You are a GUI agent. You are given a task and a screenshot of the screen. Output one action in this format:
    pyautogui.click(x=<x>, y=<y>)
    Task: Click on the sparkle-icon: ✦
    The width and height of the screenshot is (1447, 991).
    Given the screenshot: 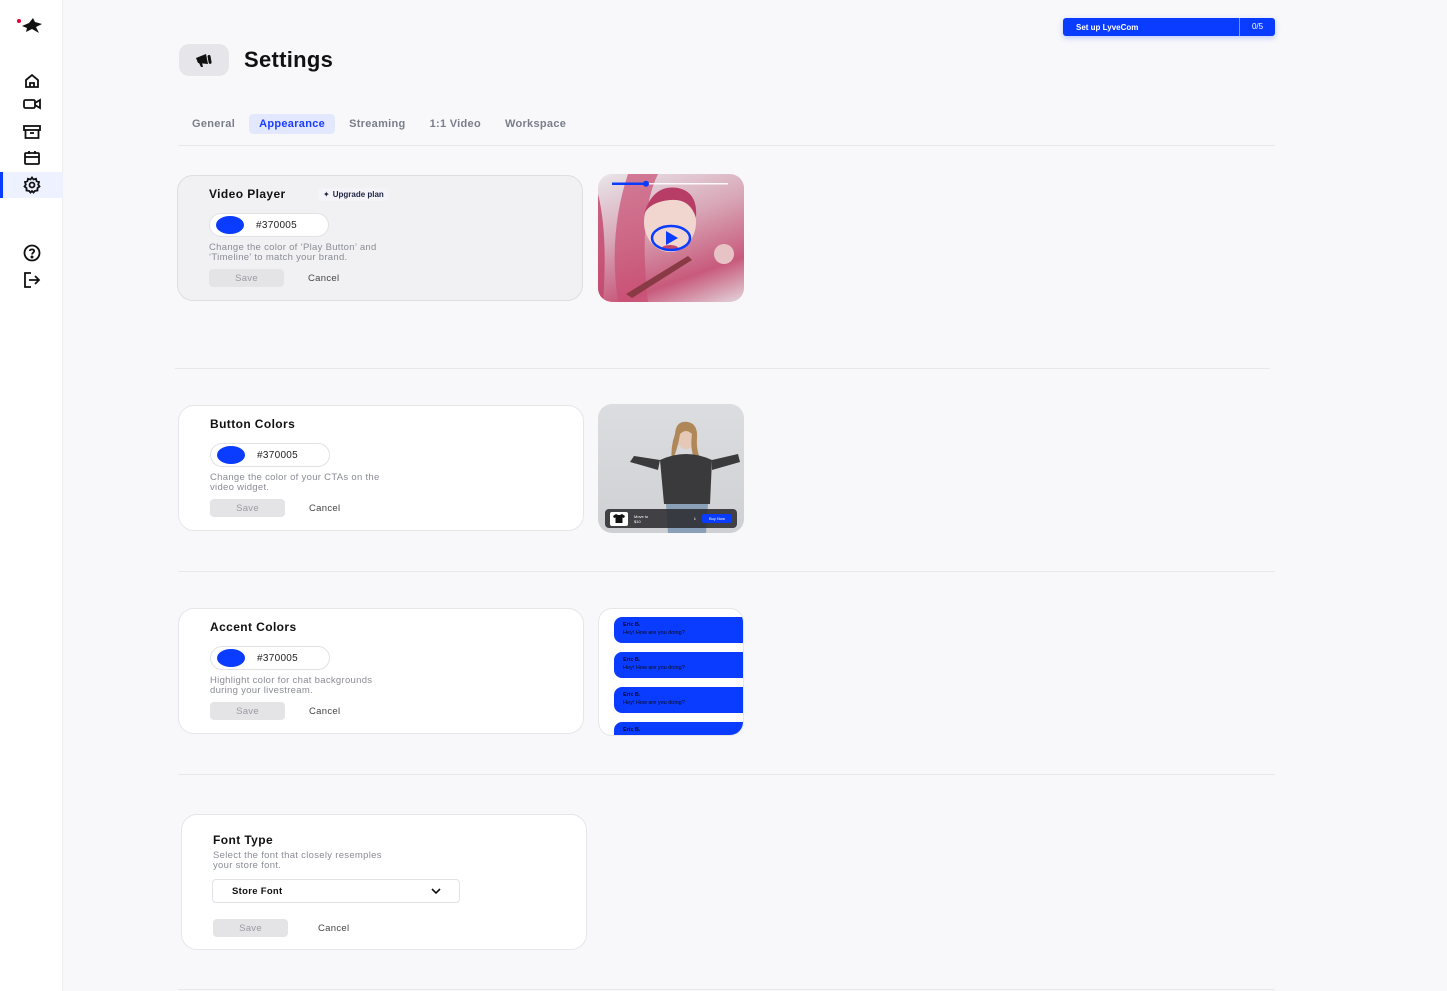 What is the action you would take?
    pyautogui.click(x=326, y=194)
    